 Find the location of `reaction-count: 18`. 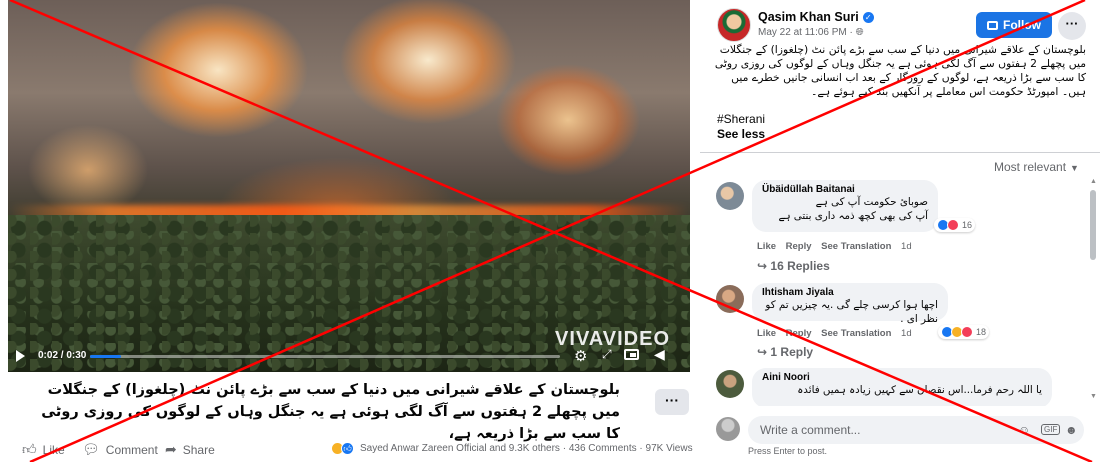

reaction-count: 18 is located at coordinates (981, 332).